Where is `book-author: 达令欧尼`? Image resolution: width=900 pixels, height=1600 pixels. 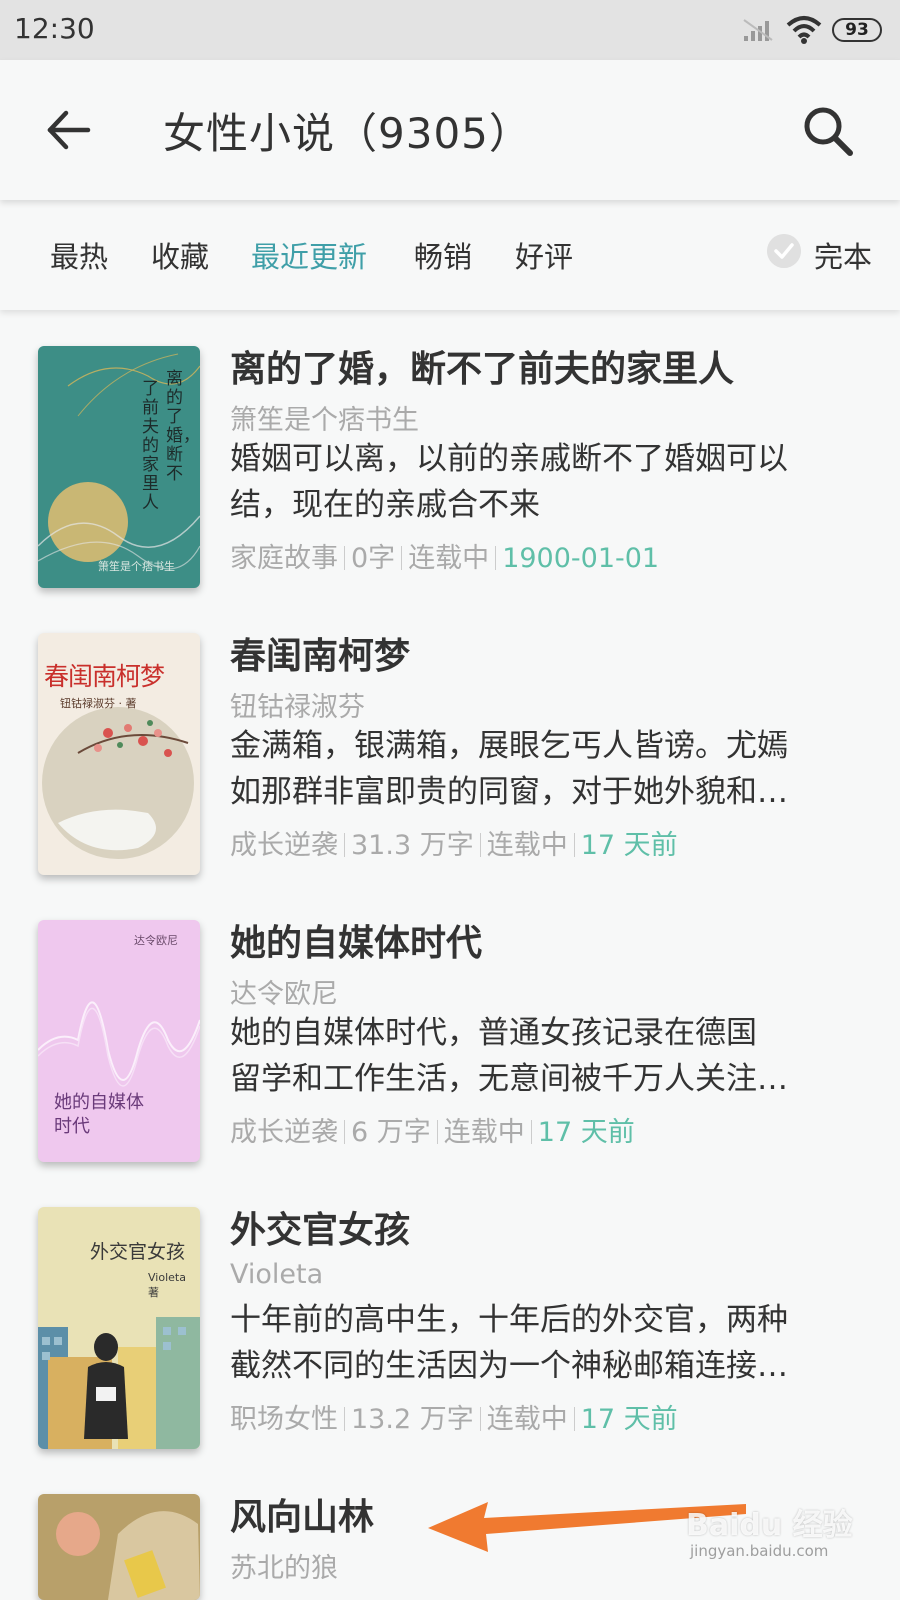
book-author: 达令欧尼 is located at coordinates (284, 994).